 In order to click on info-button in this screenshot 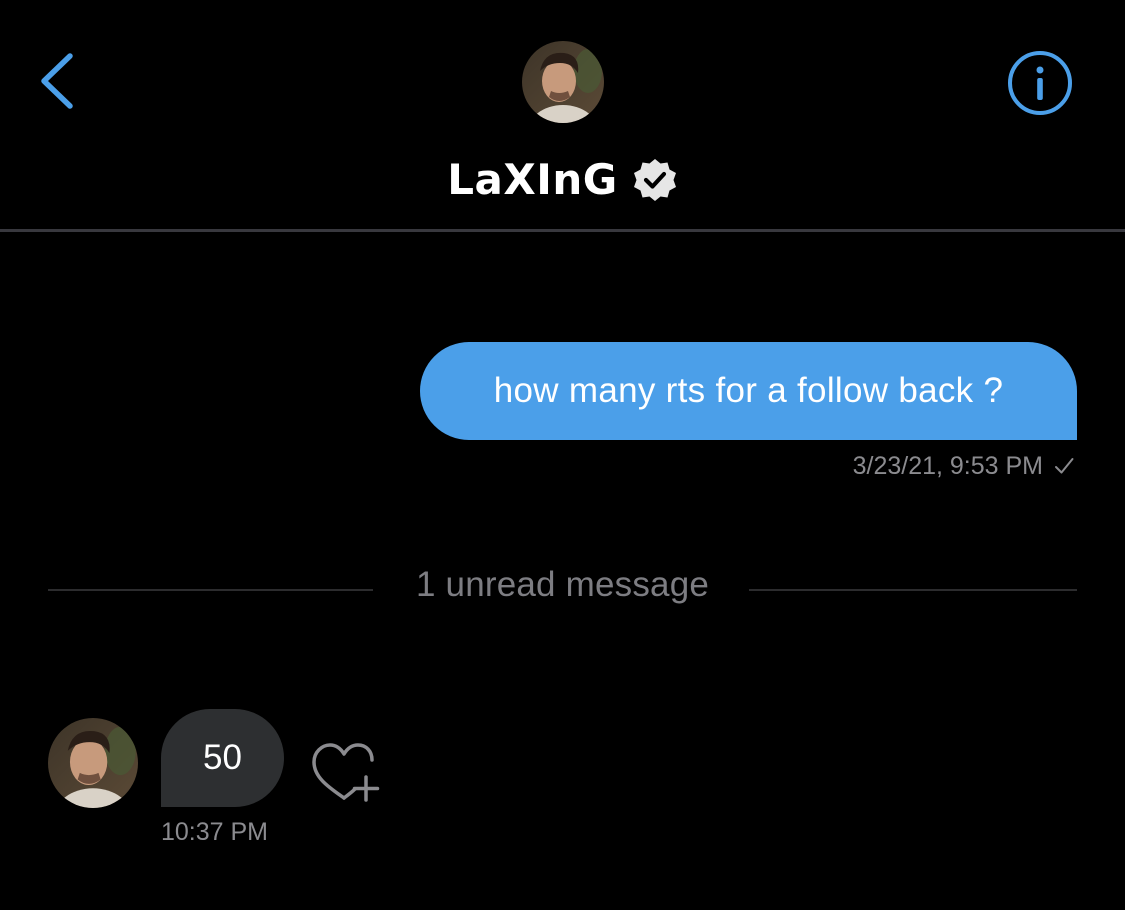, I will do `click(1040, 83)`.